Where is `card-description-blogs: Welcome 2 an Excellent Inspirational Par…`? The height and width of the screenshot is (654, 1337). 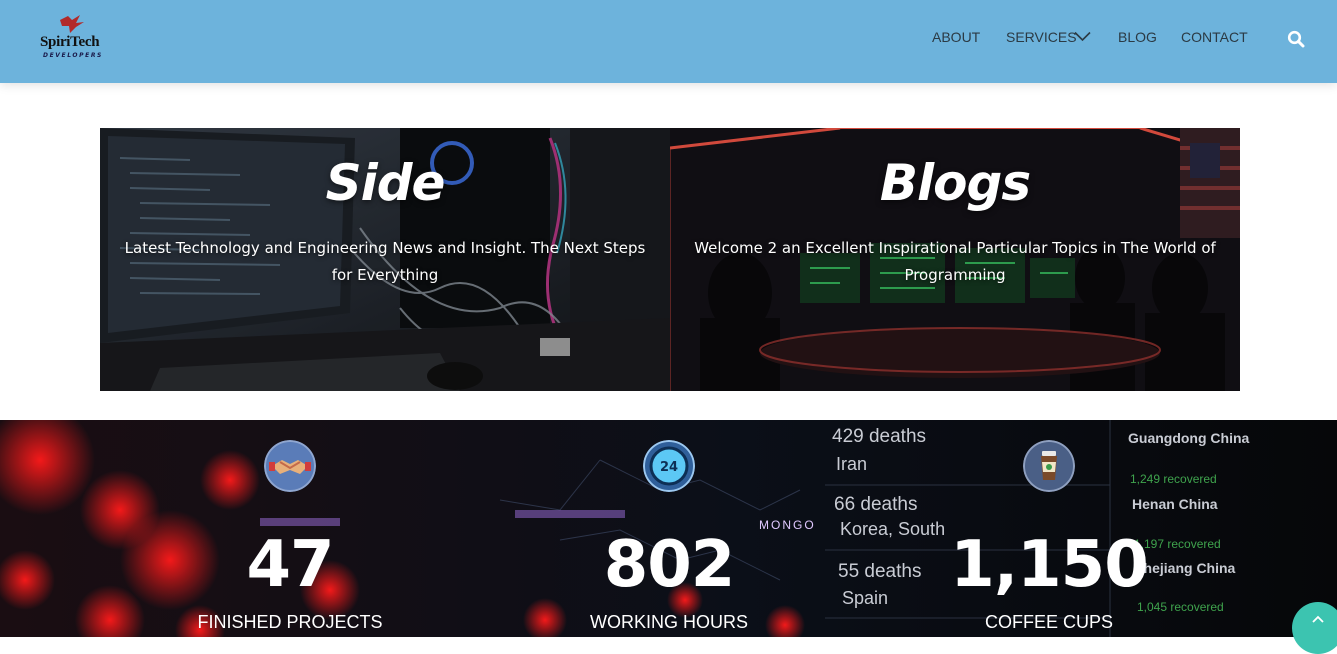
card-description-blogs: Welcome 2 an Excellent Inspirational Par… is located at coordinates (955, 261).